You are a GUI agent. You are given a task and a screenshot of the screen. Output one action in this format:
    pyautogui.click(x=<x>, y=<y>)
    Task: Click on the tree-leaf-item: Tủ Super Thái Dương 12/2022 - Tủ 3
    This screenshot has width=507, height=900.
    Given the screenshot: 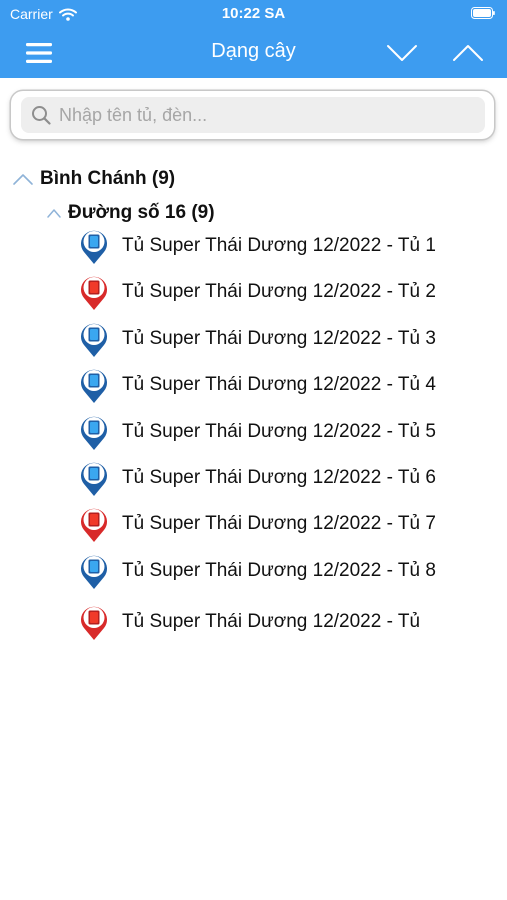 What is the action you would take?
    pyautogui.click(x=257, y=339)
    